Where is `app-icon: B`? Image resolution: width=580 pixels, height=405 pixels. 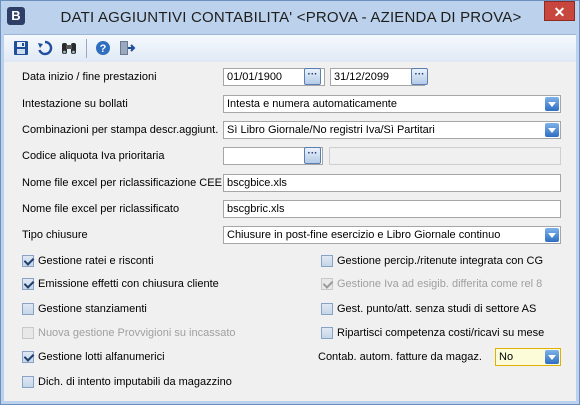 app-icon: B is located at coordinates (16, 16).